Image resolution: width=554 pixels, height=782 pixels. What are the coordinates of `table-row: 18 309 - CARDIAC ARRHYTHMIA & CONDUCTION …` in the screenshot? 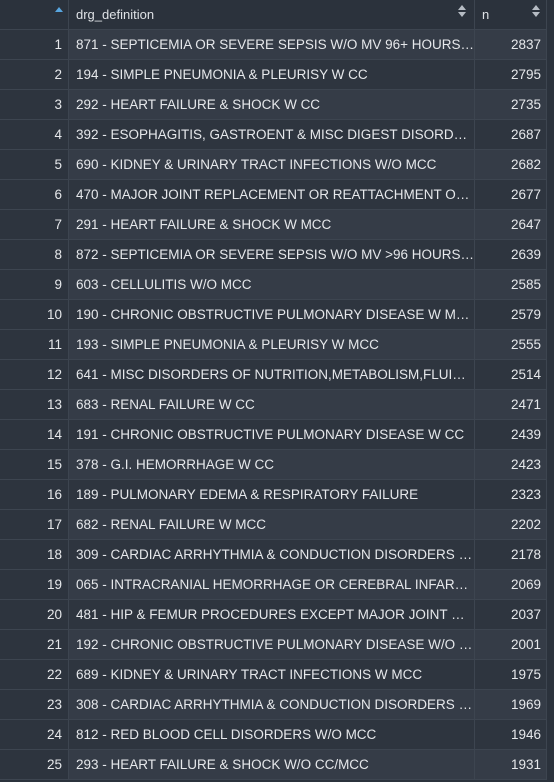 It's located at (277, 555).